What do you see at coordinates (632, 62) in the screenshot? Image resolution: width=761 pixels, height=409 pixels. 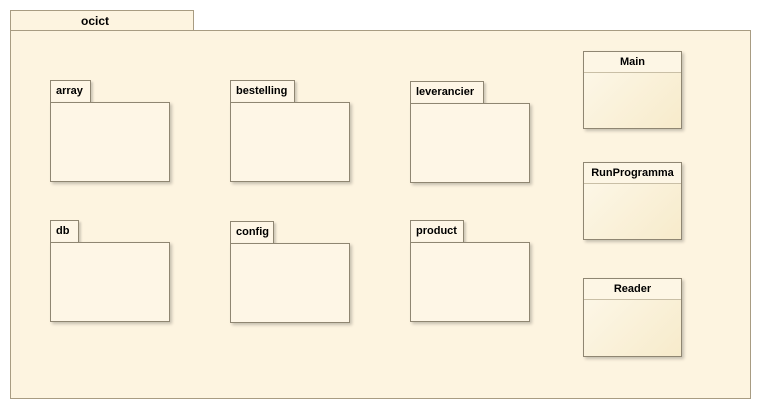 I see `class-name-main: Main` at bounding box center [632, 62].